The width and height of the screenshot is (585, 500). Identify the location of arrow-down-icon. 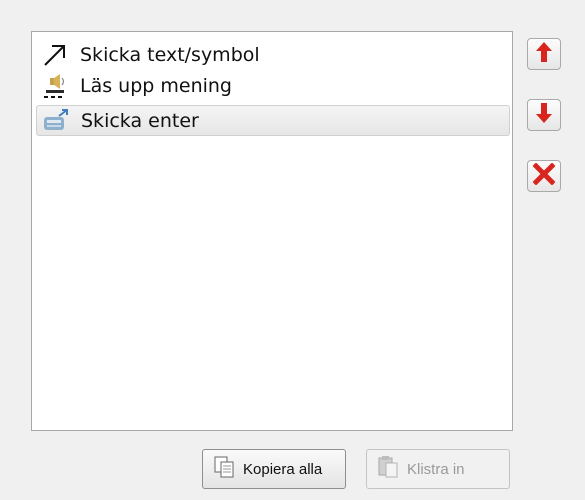
(544, 115).